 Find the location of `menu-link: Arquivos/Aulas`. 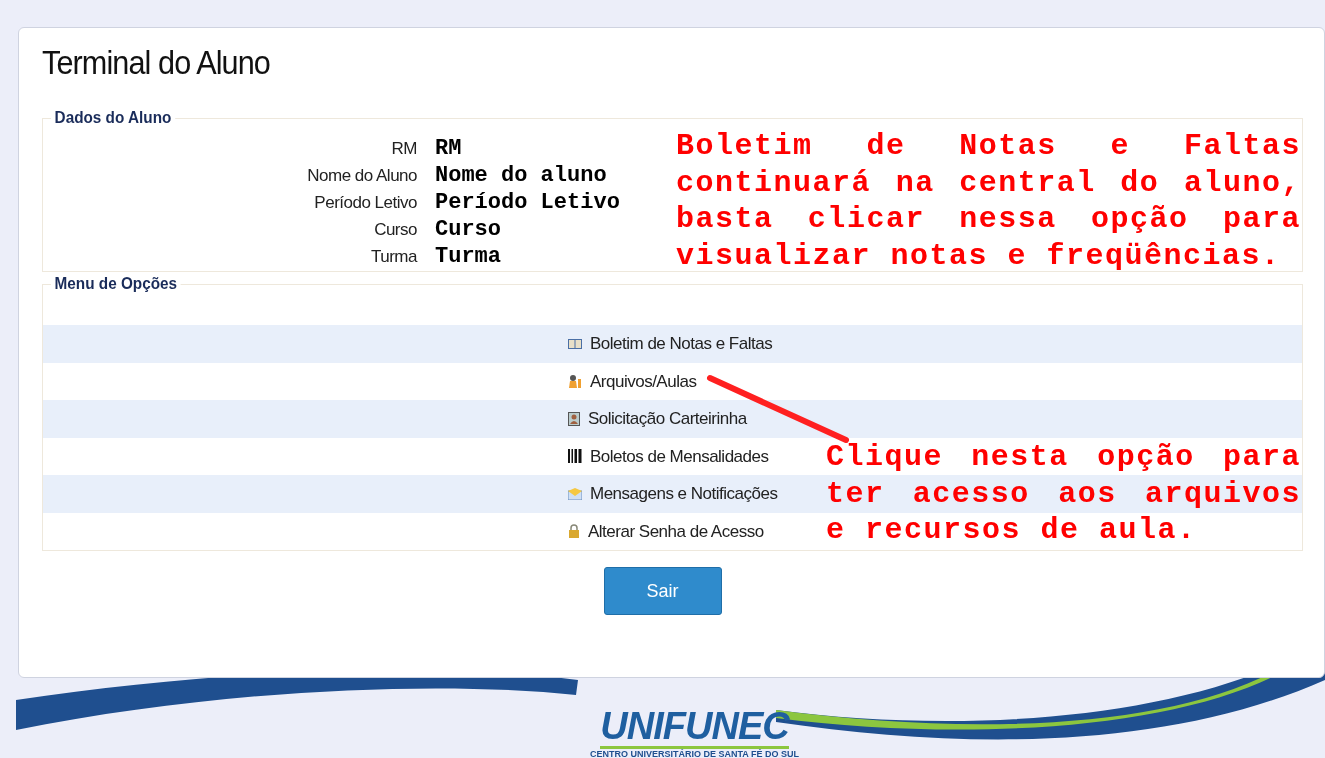

menu-link: Arquivos/Aulas is located at coordinates (632, 381).